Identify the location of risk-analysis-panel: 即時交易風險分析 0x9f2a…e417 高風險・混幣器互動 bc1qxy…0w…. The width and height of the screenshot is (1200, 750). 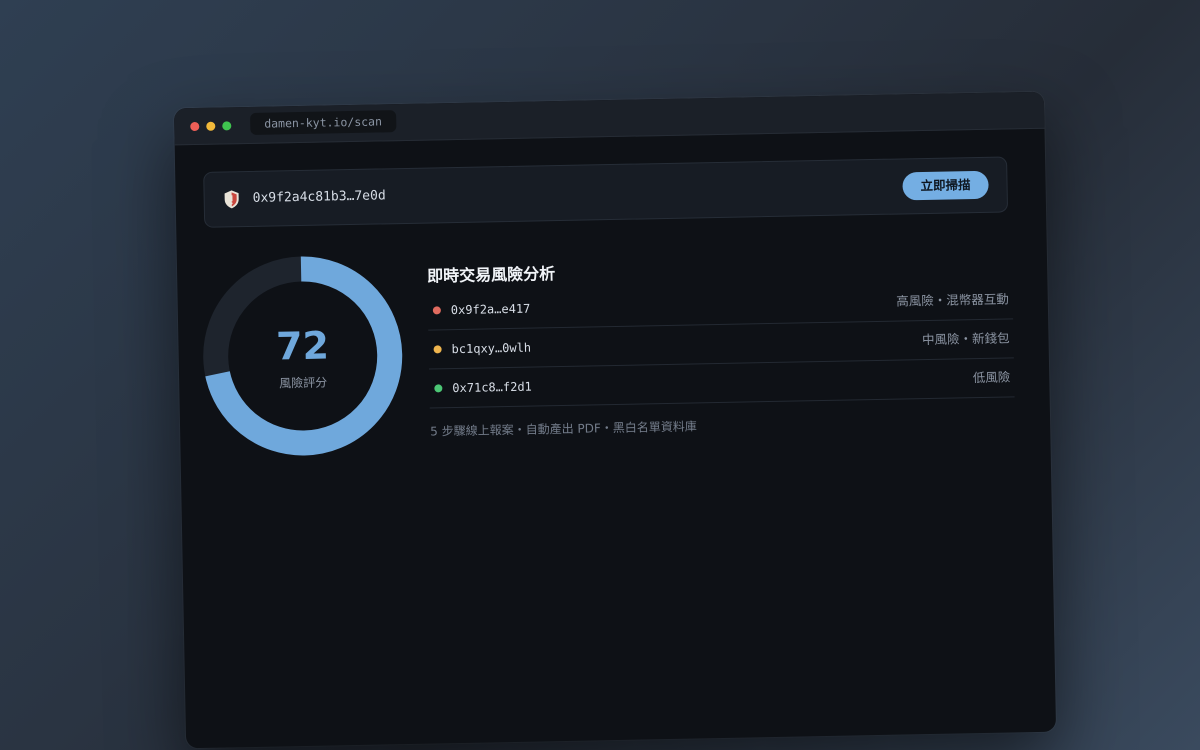
(721, 344).